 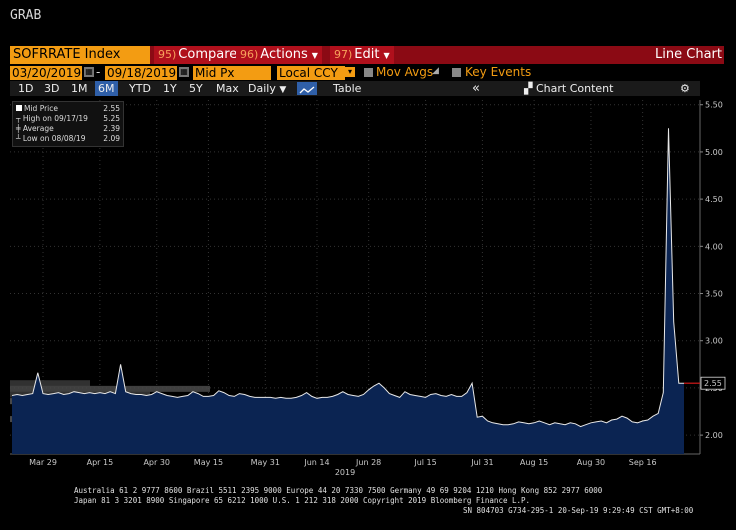 I want to click on legend-label: Mid Price, so click(x=41, y=108).